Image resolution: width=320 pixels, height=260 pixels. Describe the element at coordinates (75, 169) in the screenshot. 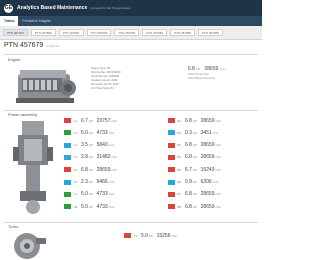

I see `cylinder-position: L5` at that location.